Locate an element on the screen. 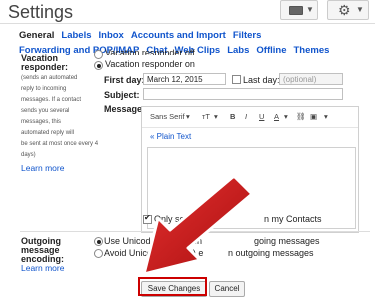 This screenshot has height=300, width=375. vacation-on-label: Vacation responder on is located at coordinates (150, 64).